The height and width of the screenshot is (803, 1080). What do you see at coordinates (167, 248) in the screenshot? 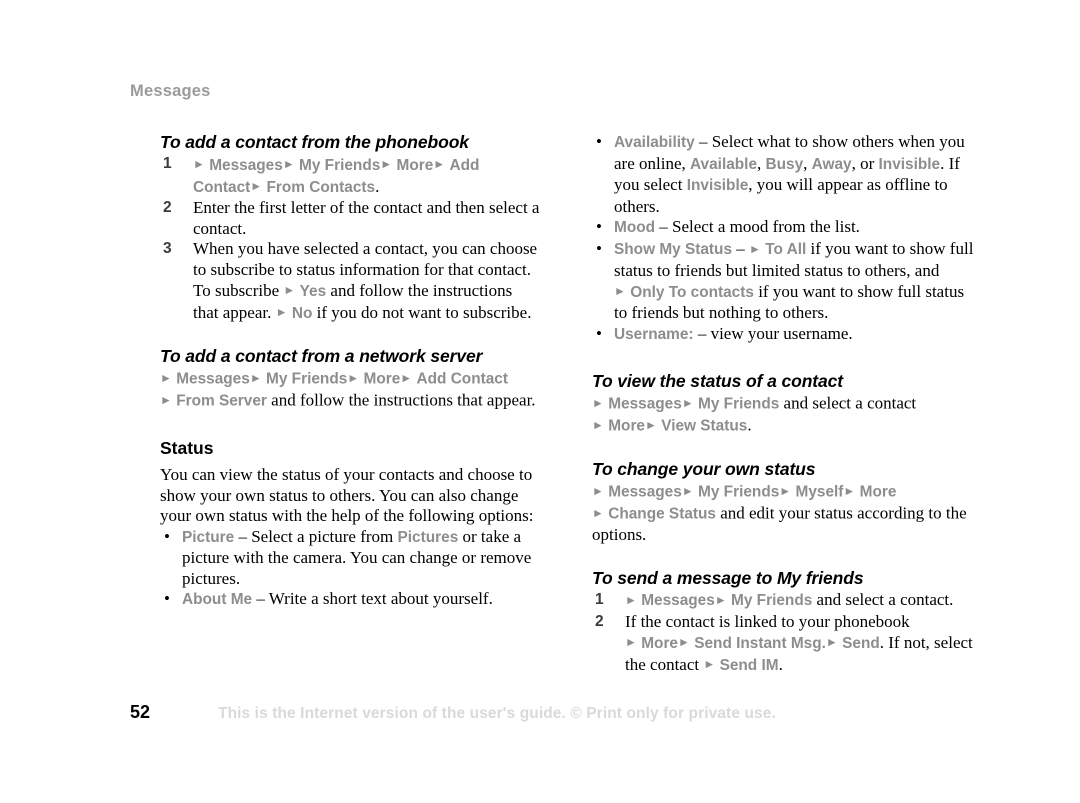
I see `step-number: 3` at bounding box center [167, 248].